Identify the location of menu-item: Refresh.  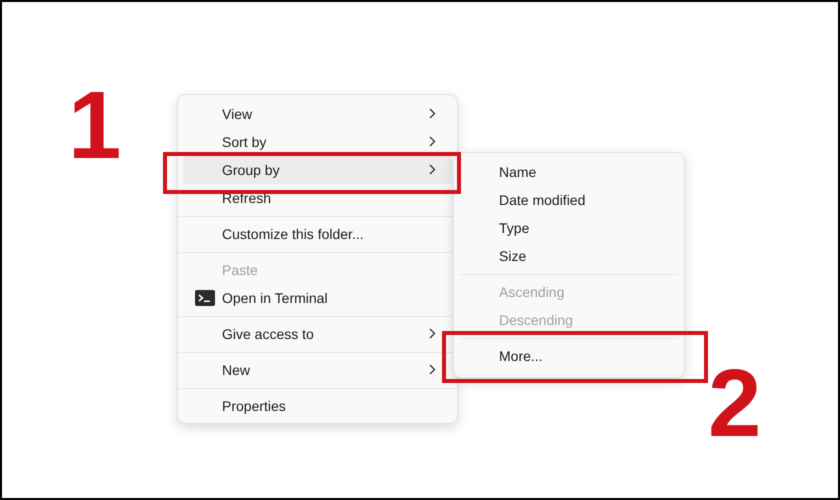
(317, 198).